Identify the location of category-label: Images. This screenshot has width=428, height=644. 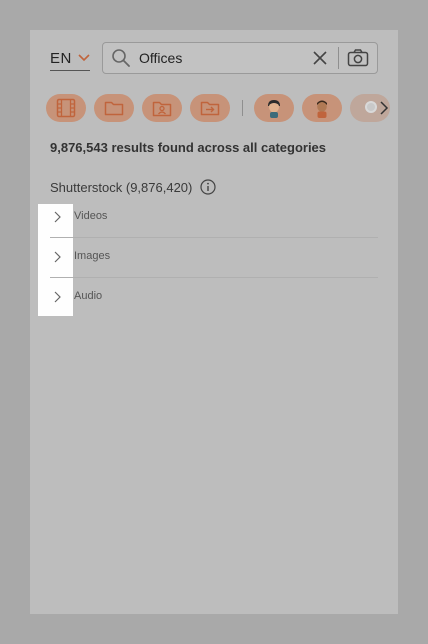
(92, 256).